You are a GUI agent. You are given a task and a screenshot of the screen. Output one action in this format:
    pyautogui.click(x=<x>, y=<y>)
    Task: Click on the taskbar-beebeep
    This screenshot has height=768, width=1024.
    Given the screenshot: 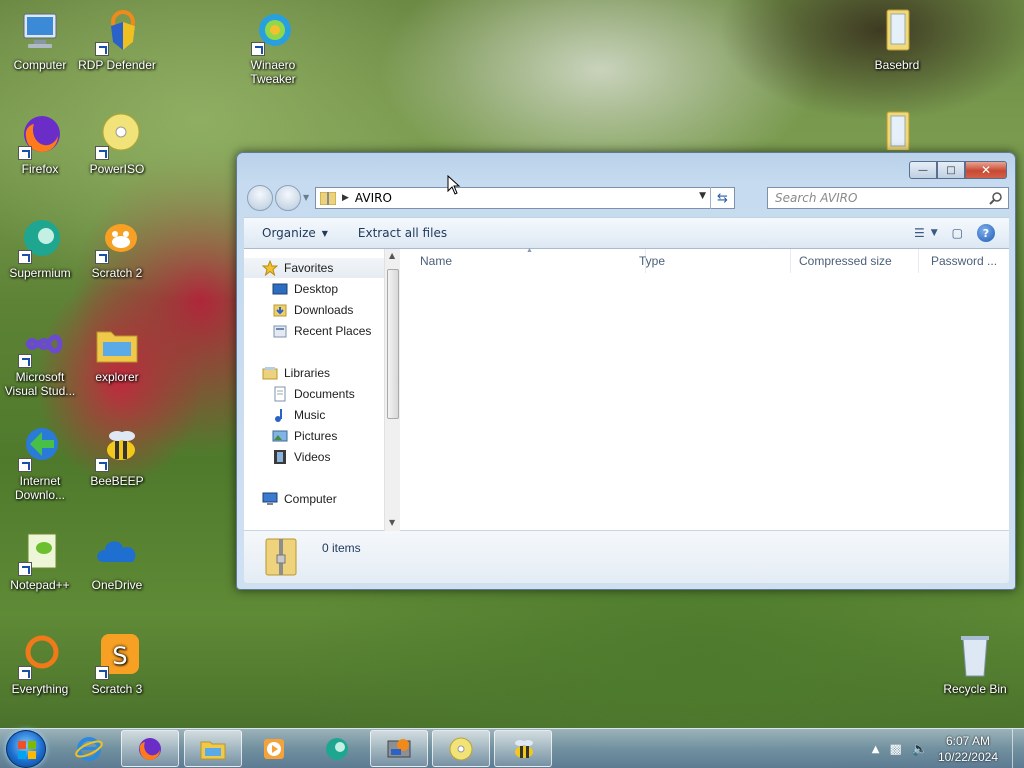 What is the action you would take?
    pyautogui.click(x=523, y=748)
    